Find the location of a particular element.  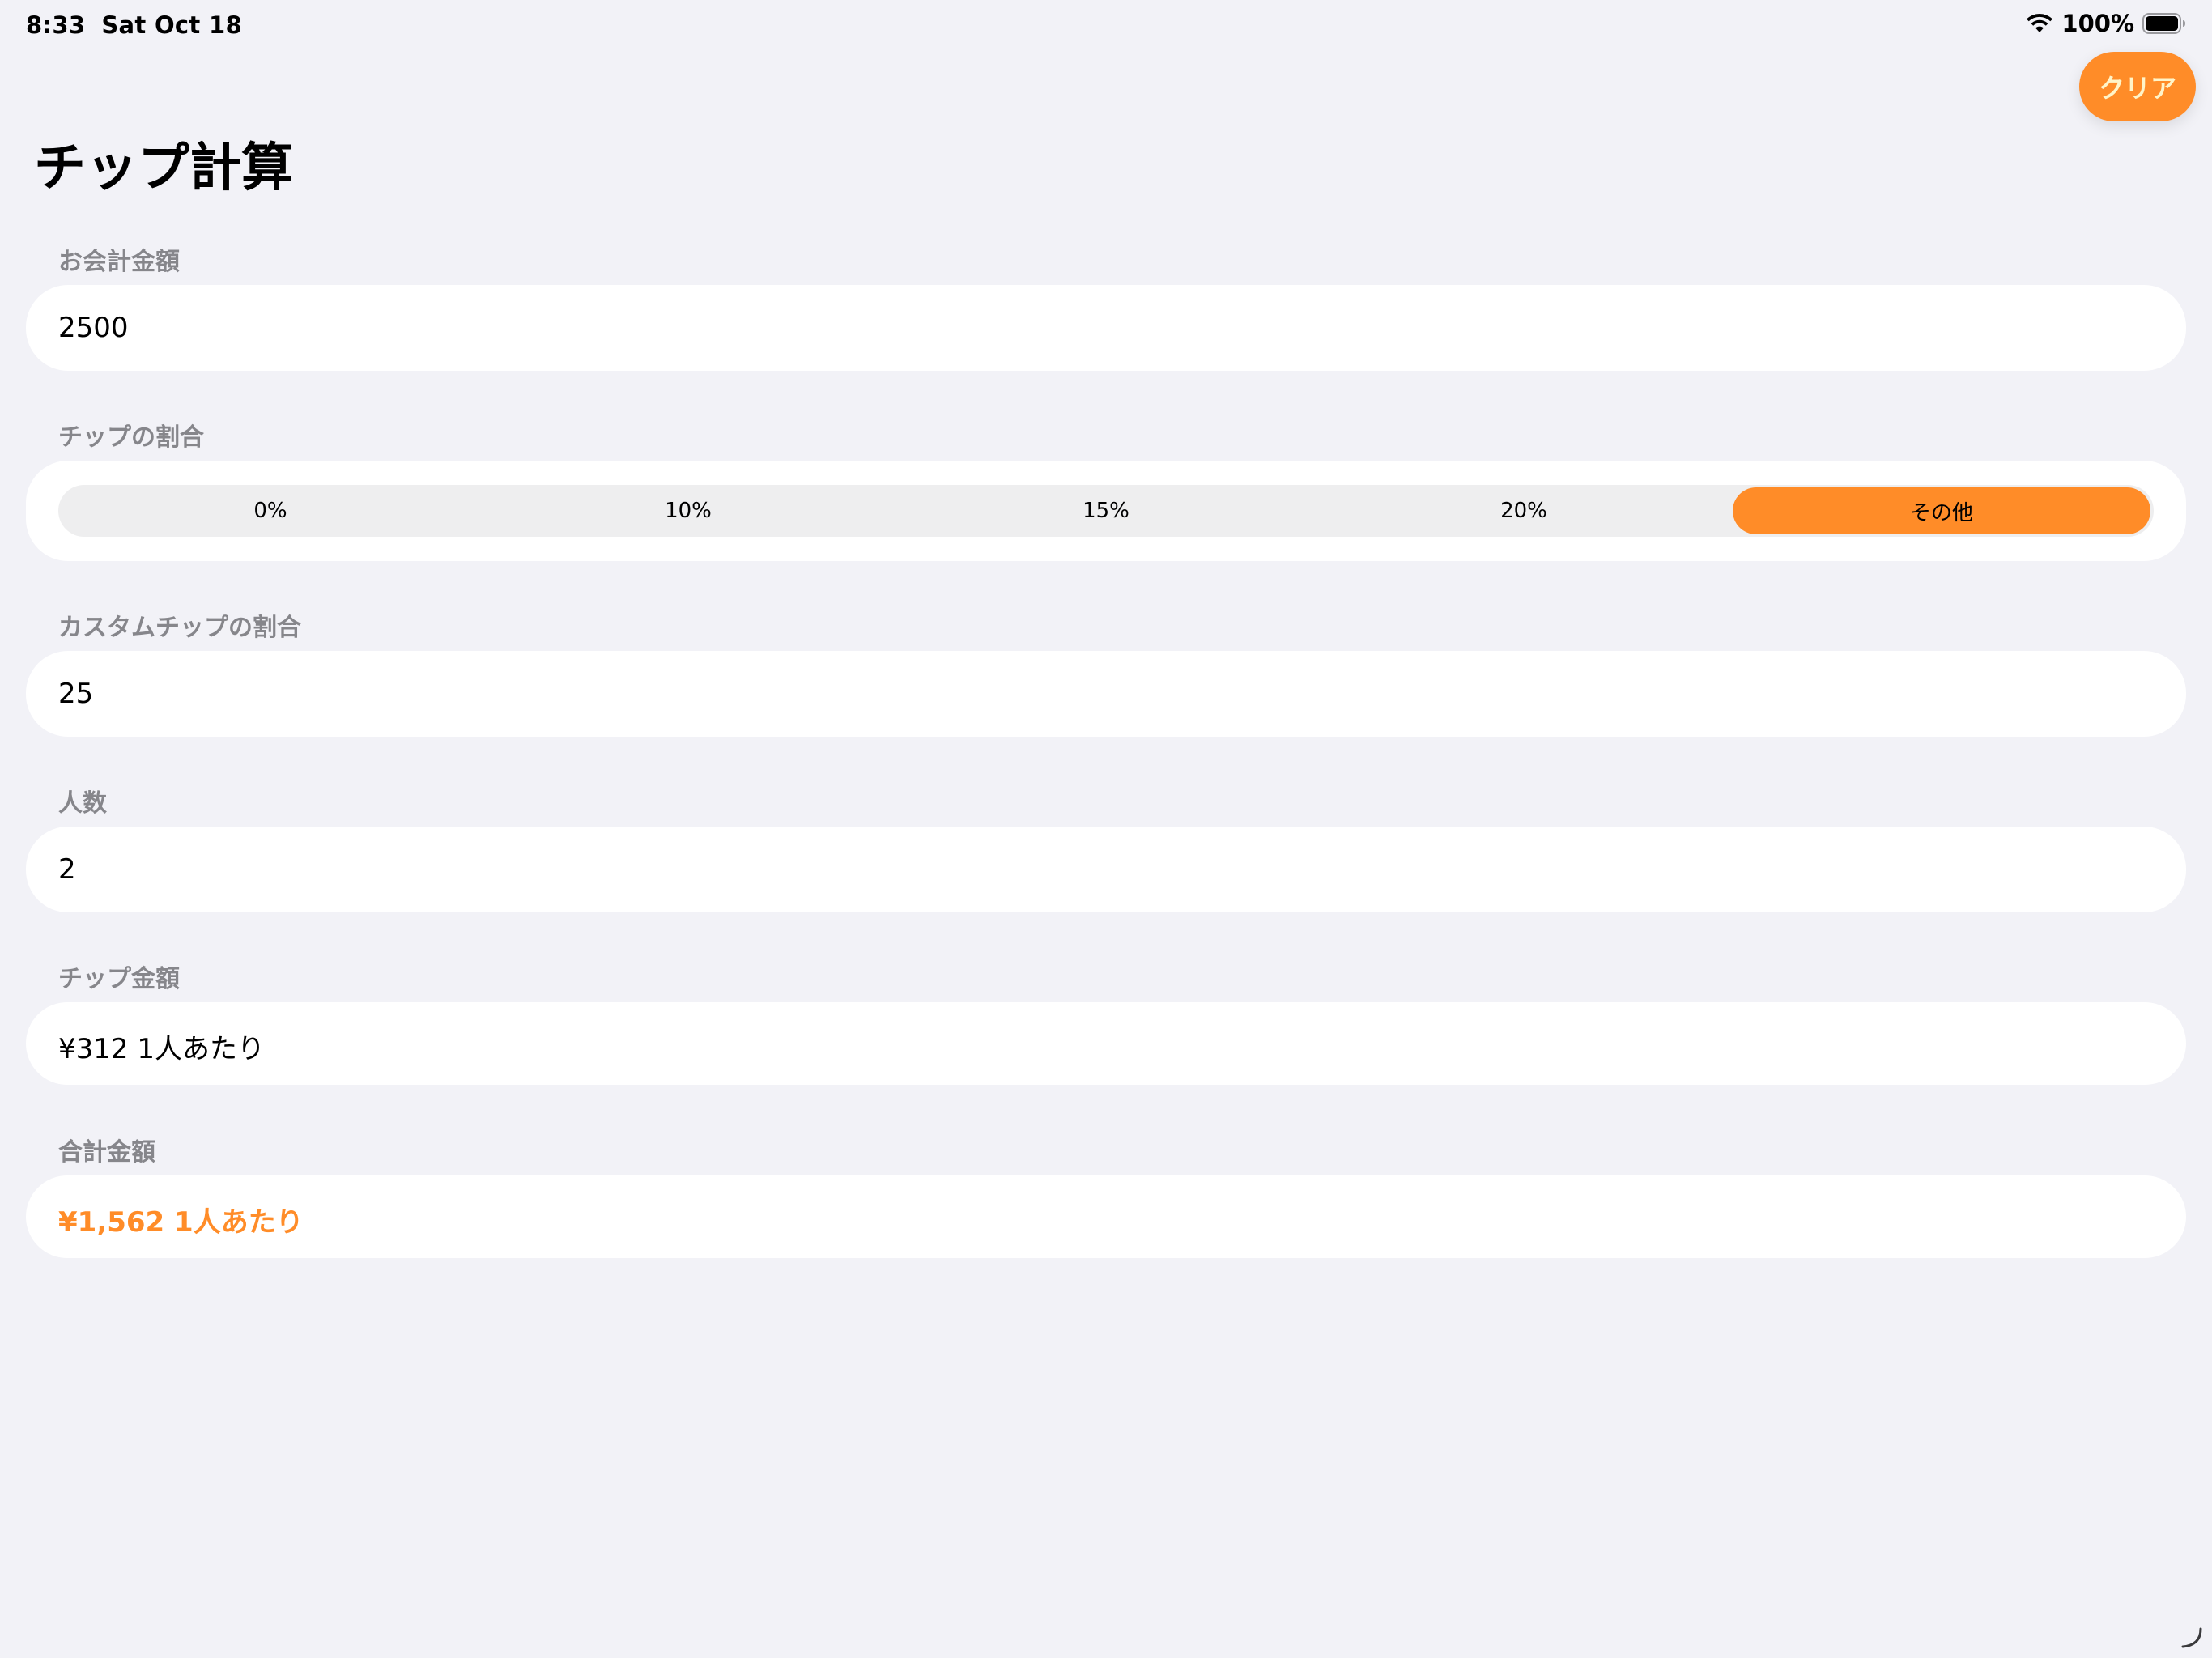

people-field: 2 is located at coordinates (1106, 869).